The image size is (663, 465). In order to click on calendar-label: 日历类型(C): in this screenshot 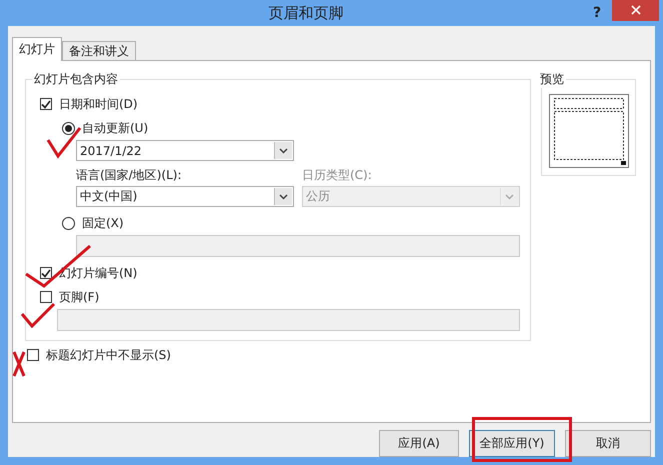, I will do `click(337, 175)`.